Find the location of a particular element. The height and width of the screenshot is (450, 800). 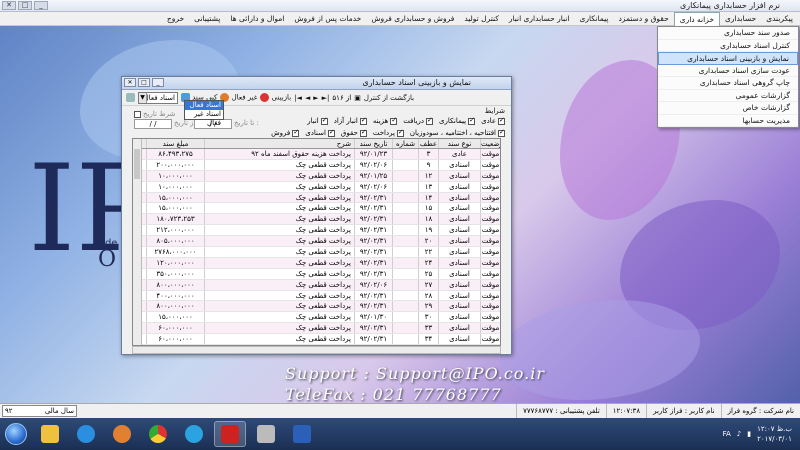

filter-option: هزینه is located at coordinates (385, 120).